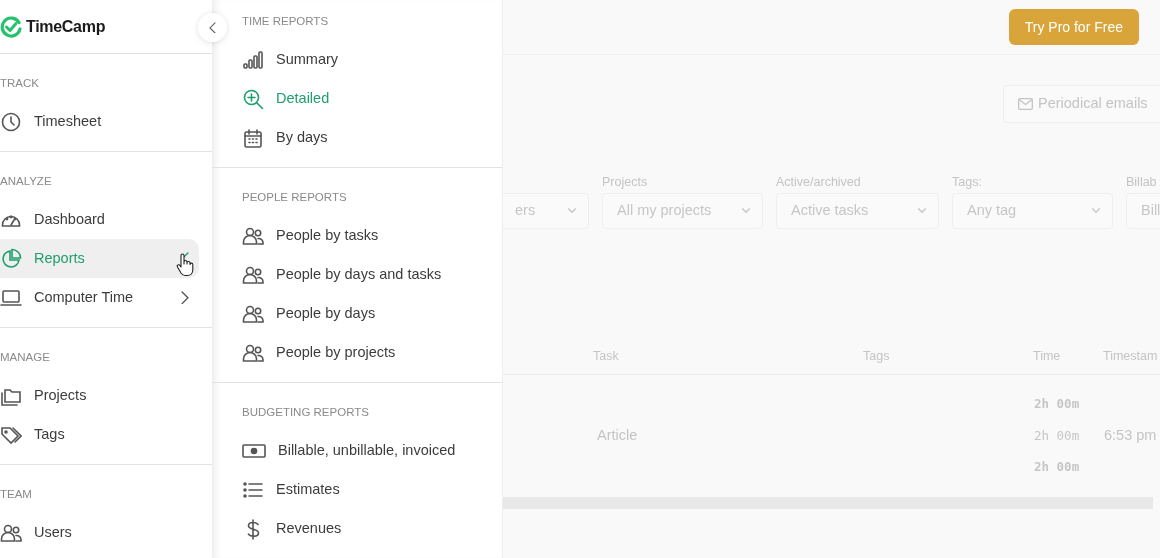 The height and width of the screenshot is (558, 1160). I want to click on pie-chart-icon, so click(11, 258).